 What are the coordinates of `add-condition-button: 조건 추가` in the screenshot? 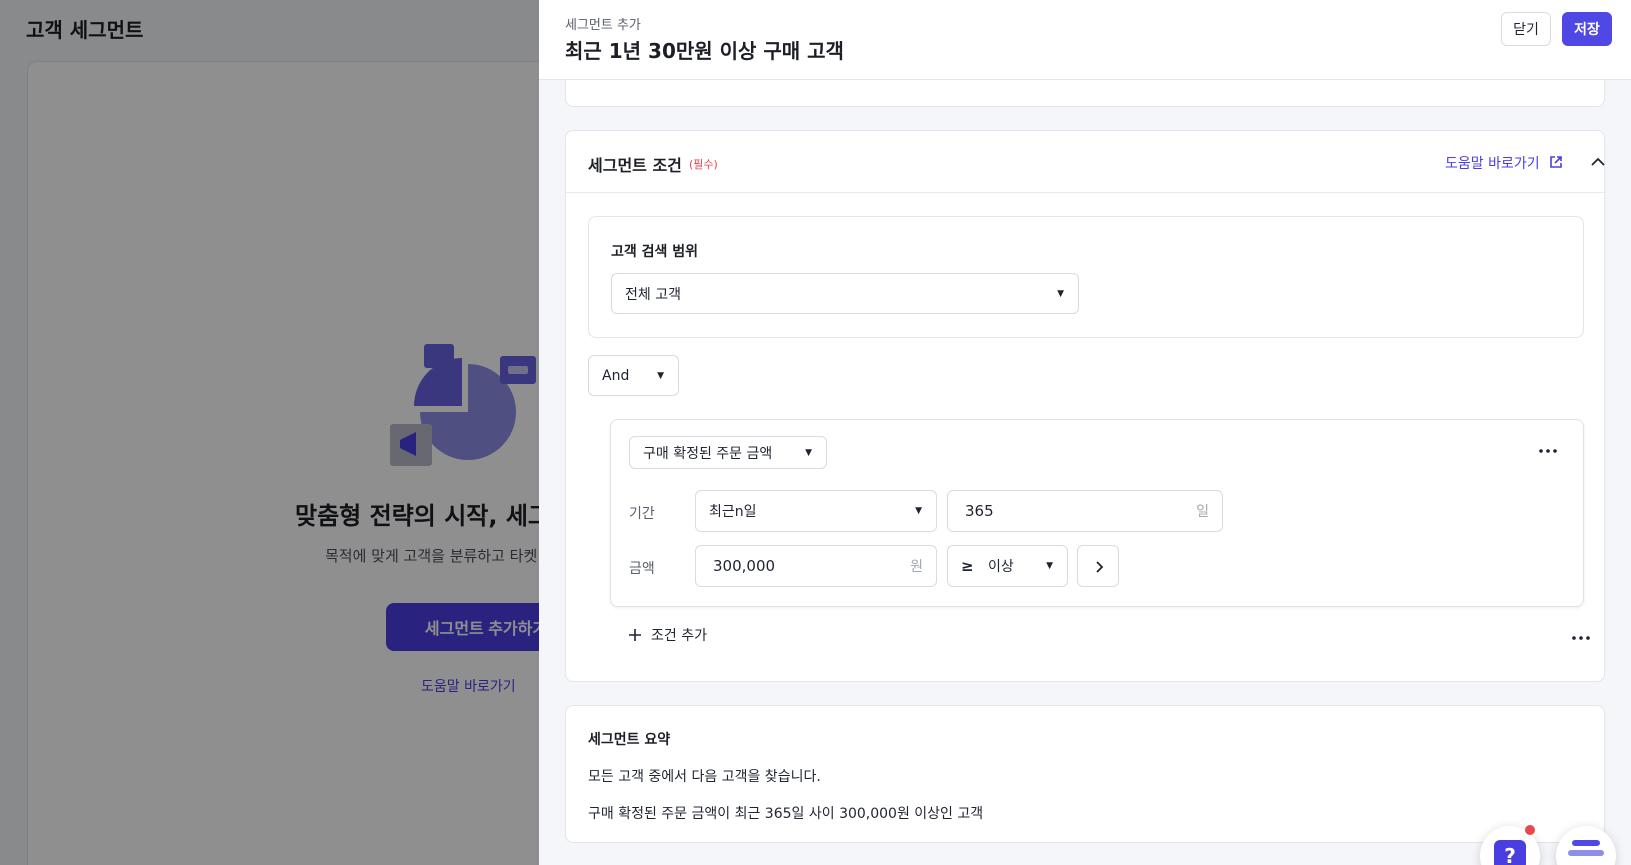 It's located at (667, 635).